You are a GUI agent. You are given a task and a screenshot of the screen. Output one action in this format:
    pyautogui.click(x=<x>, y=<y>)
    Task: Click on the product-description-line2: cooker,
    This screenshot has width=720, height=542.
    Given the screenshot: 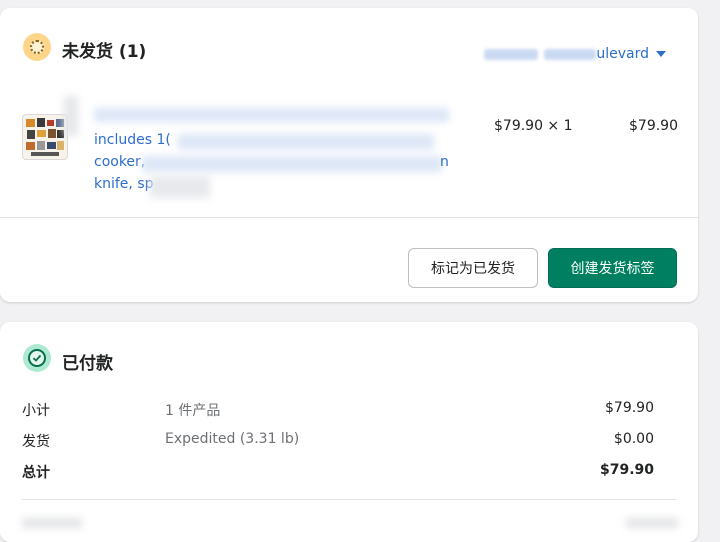 What is the action you would take?
    pyautogui.click(x=119, y=162)
    